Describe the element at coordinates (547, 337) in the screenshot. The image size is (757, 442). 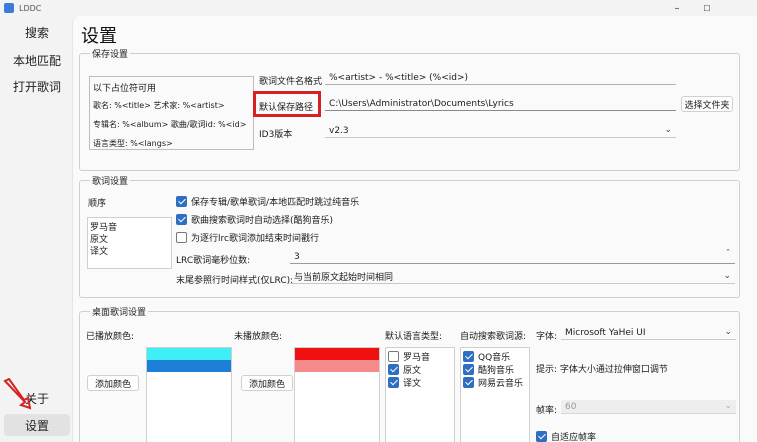
I see `font-label: 字体:` at that location.